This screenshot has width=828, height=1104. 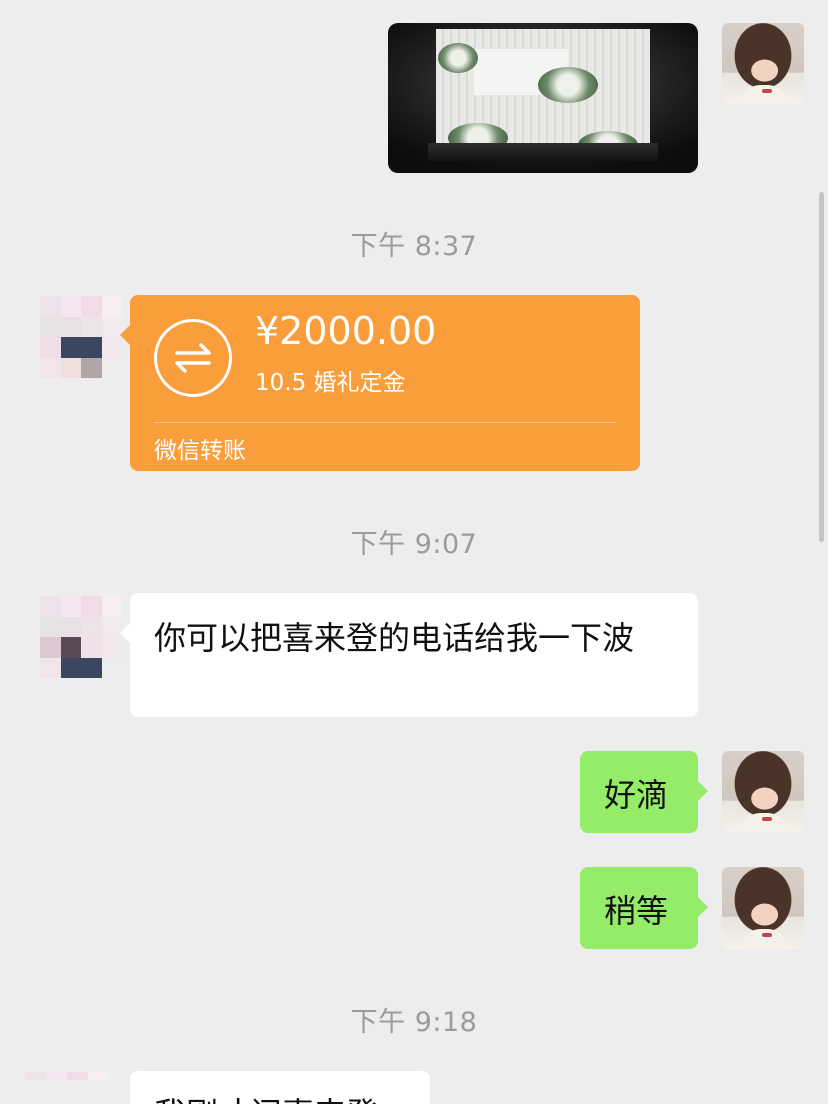 What do you see at coordinates (330, 383) in the screenshot?
I see `transfer-note: 10.5 婚礼定金` at bounding box center [330, 383].